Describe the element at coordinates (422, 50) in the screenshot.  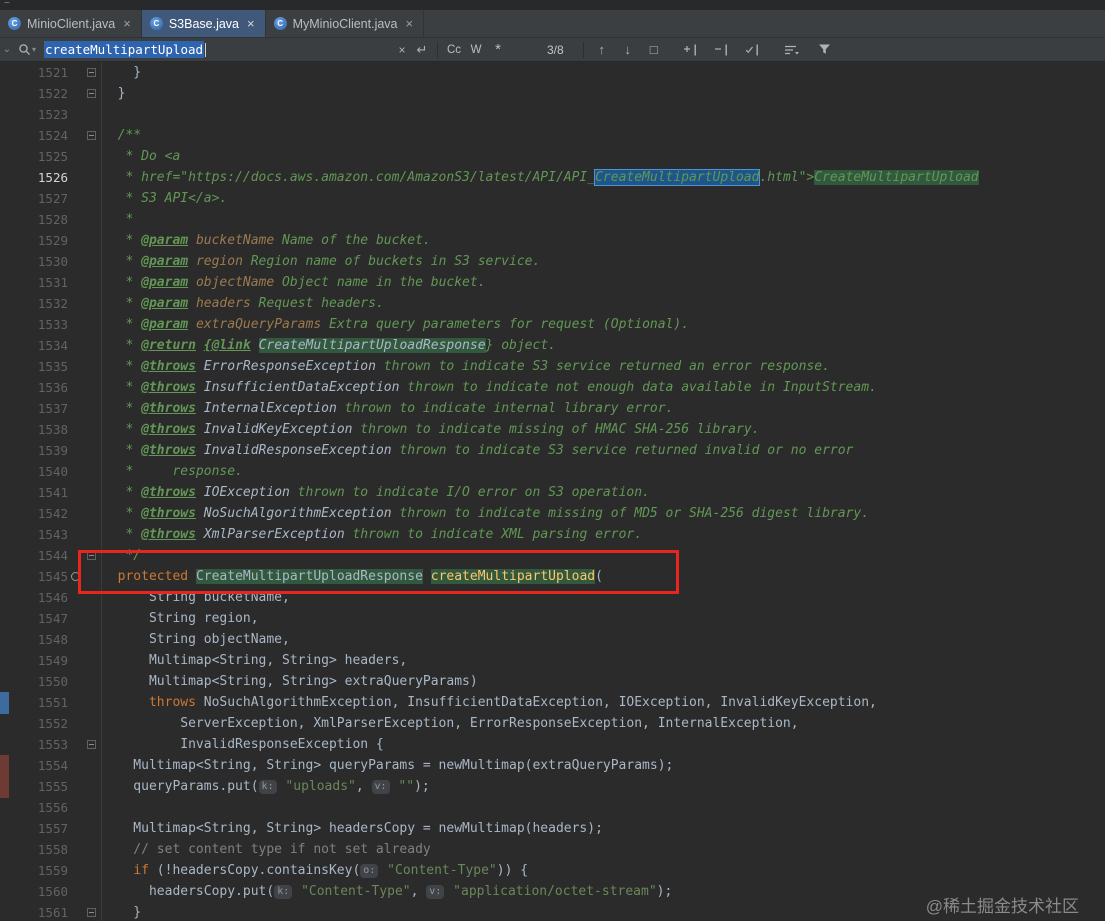
I see `new-line-icon: ↵` at that location.